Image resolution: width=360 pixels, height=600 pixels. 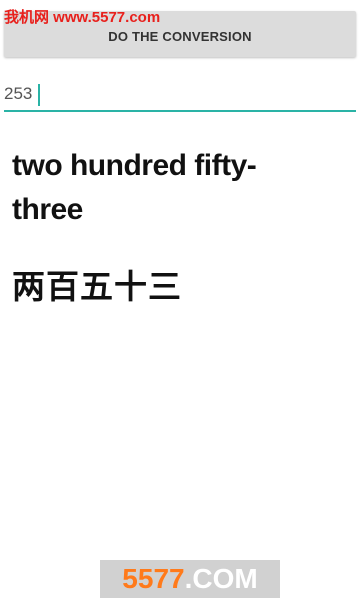 What do you see at coordinates (153, 578) in the screenshot?
I see `watermark-bottom-number: 5577` at bounding box center [153, 578].